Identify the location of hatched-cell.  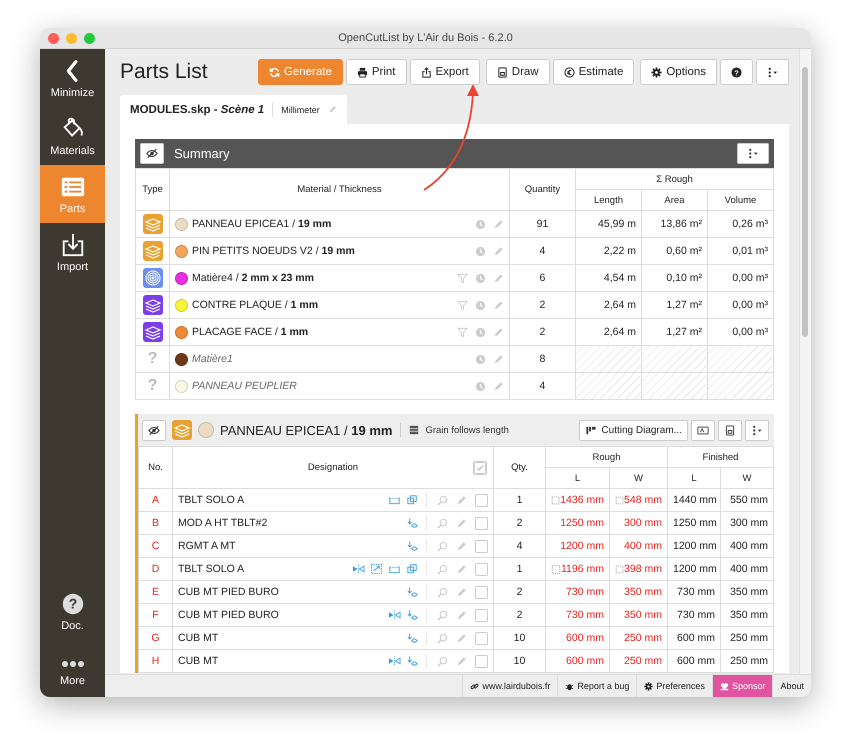
(674, 386).